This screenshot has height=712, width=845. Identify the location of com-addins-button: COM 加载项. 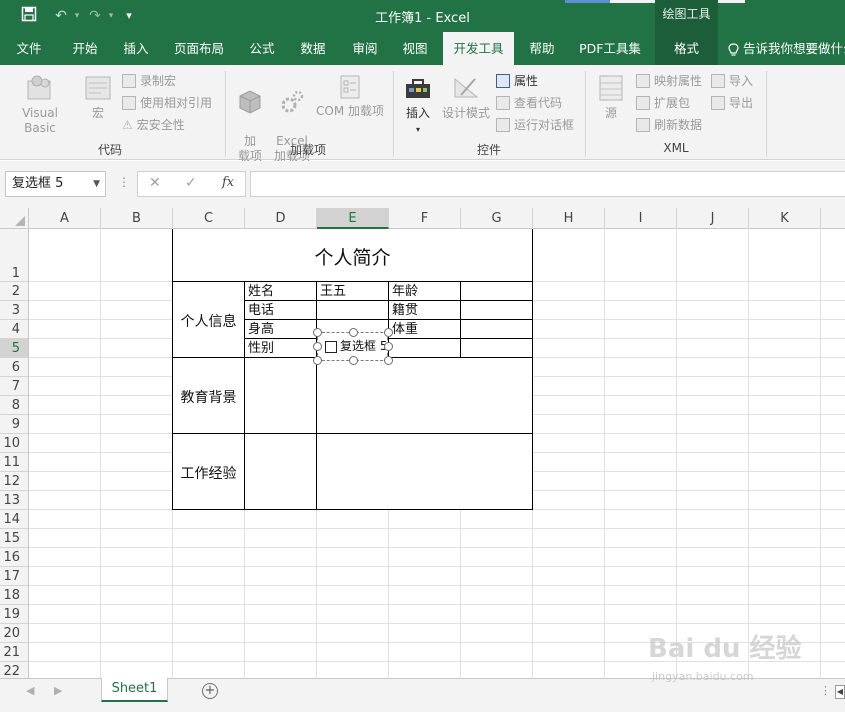
(350, 96).